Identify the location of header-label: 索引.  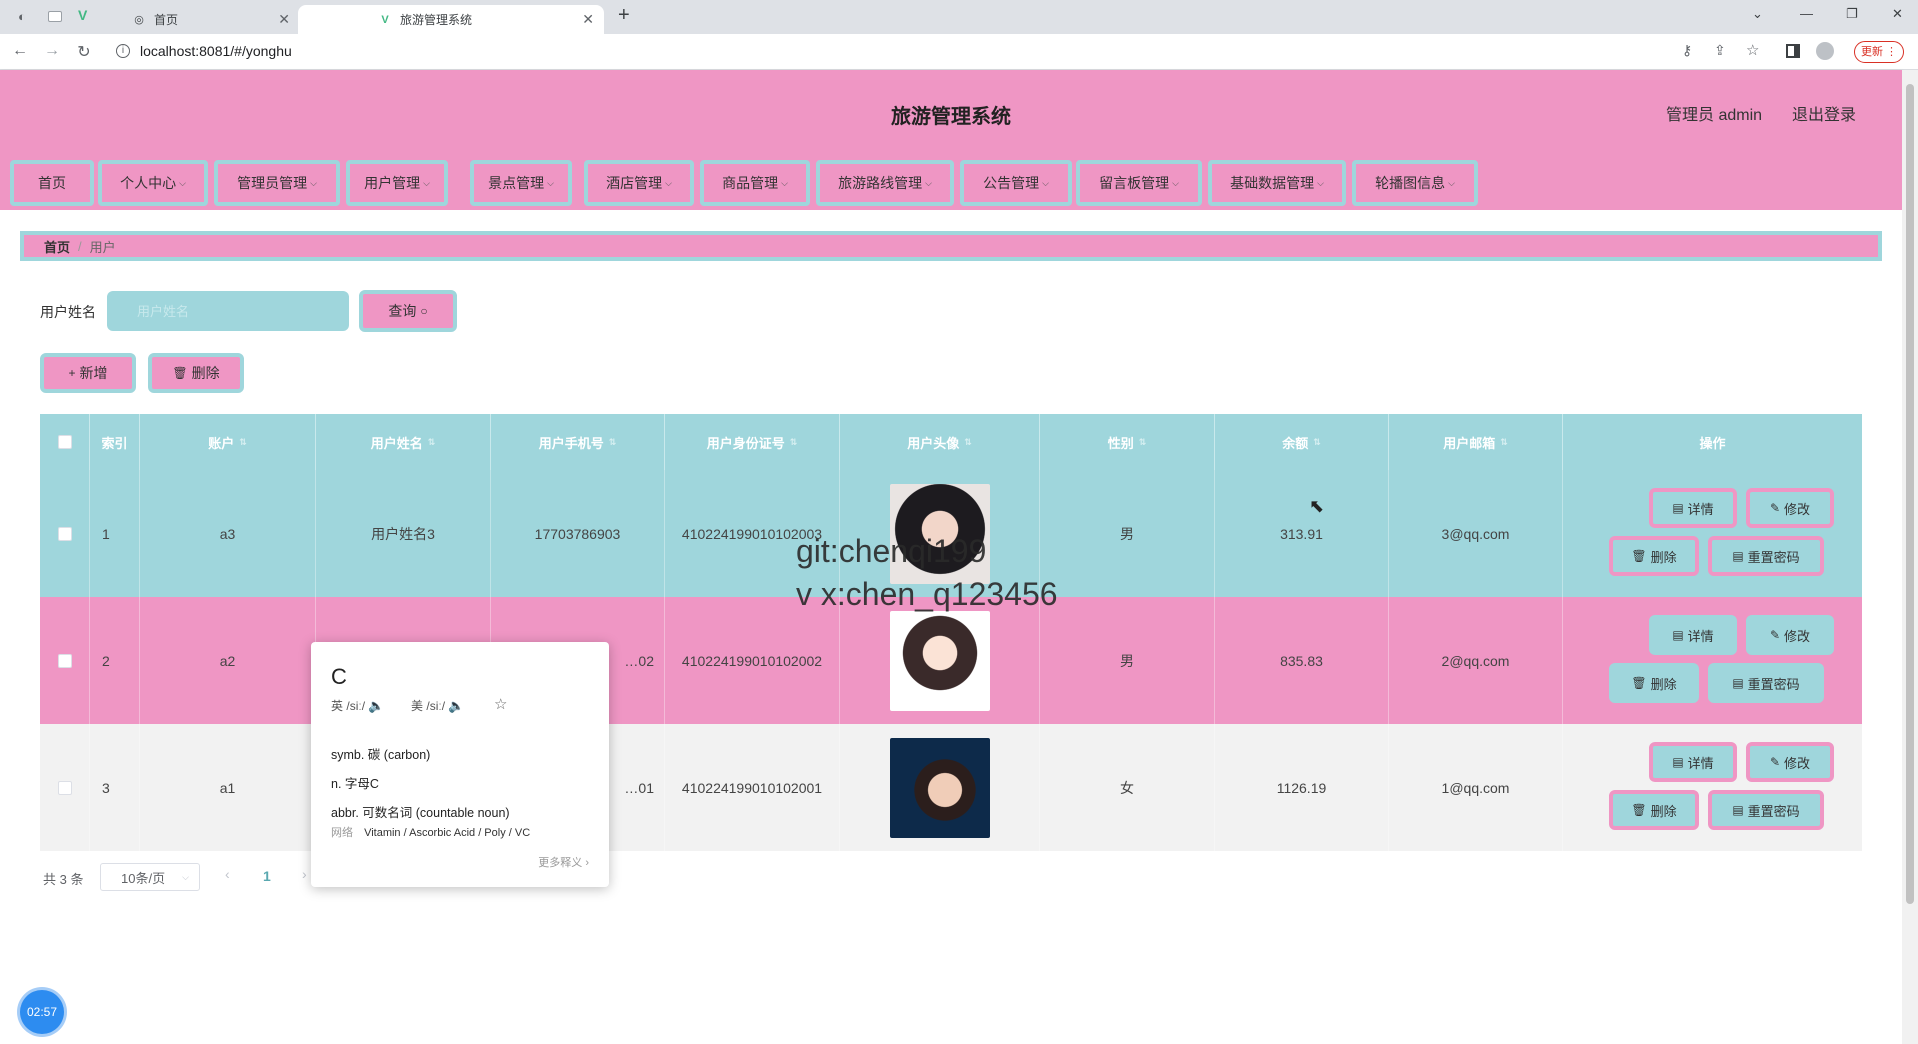
(114, 443).